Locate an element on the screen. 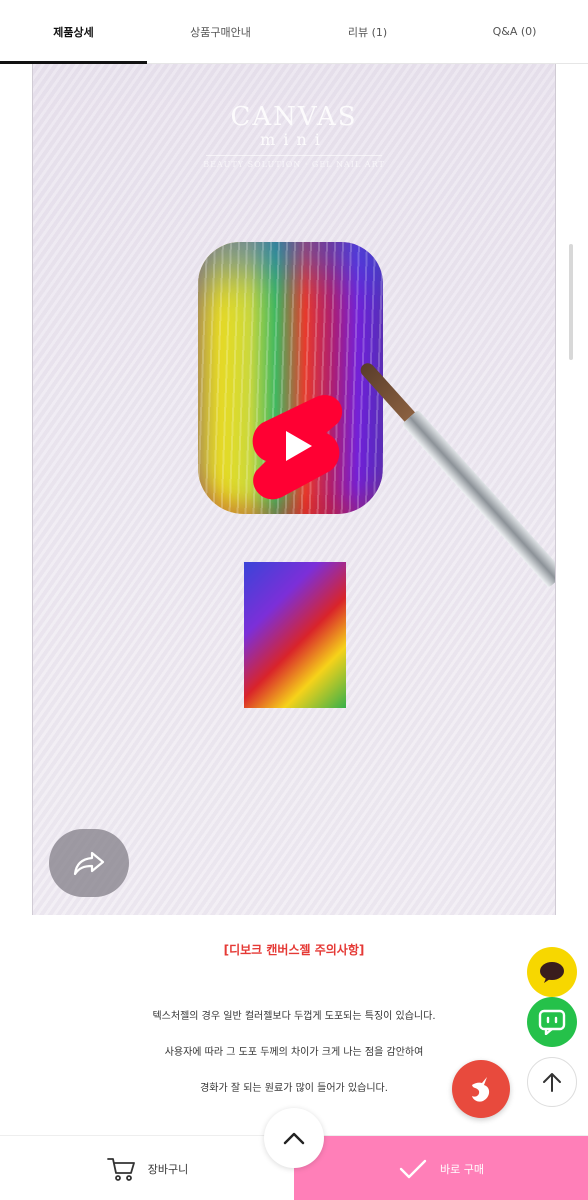 The height and width of the screenshot is (1200, 588). share-arrow-icon is located at coordinates (89, 863).